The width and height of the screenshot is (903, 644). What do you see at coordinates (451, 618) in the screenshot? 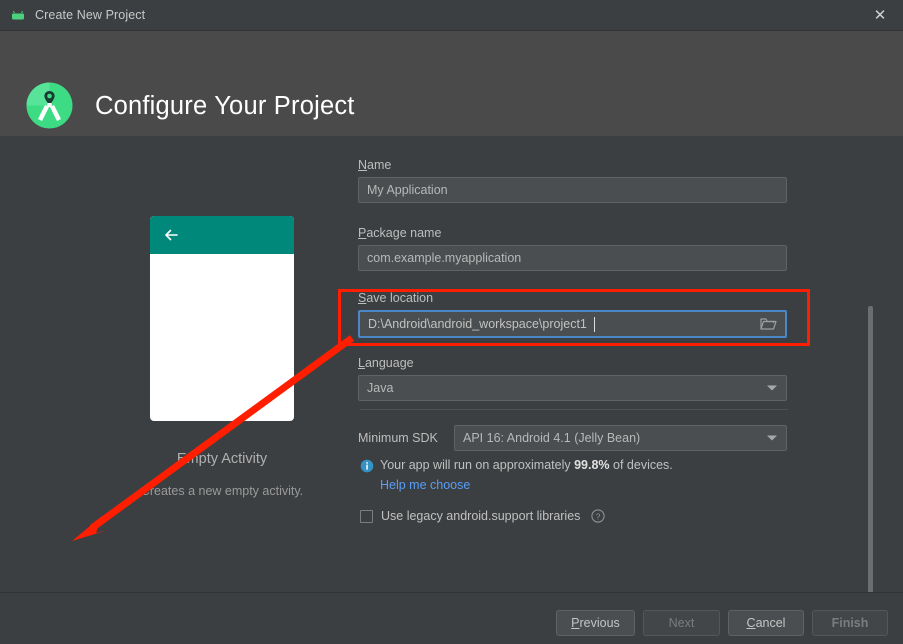
I see `dialog-footer: Previous Next Cancel Finish` at bounding box center [451, 618].